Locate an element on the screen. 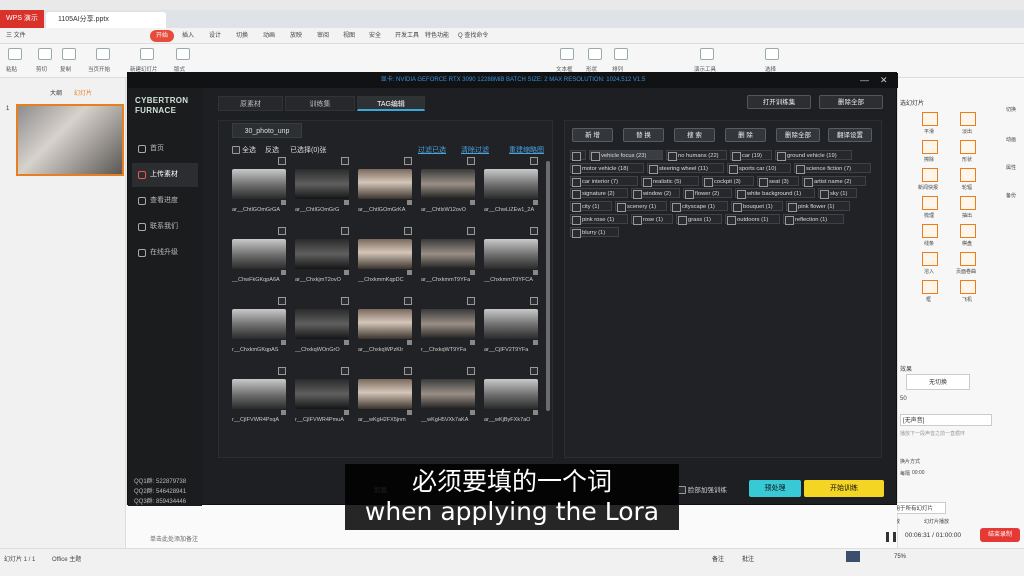 This screenshot has width=1024, height=576. menu-dev: 开发工具 is located at coordinates (407, 36).